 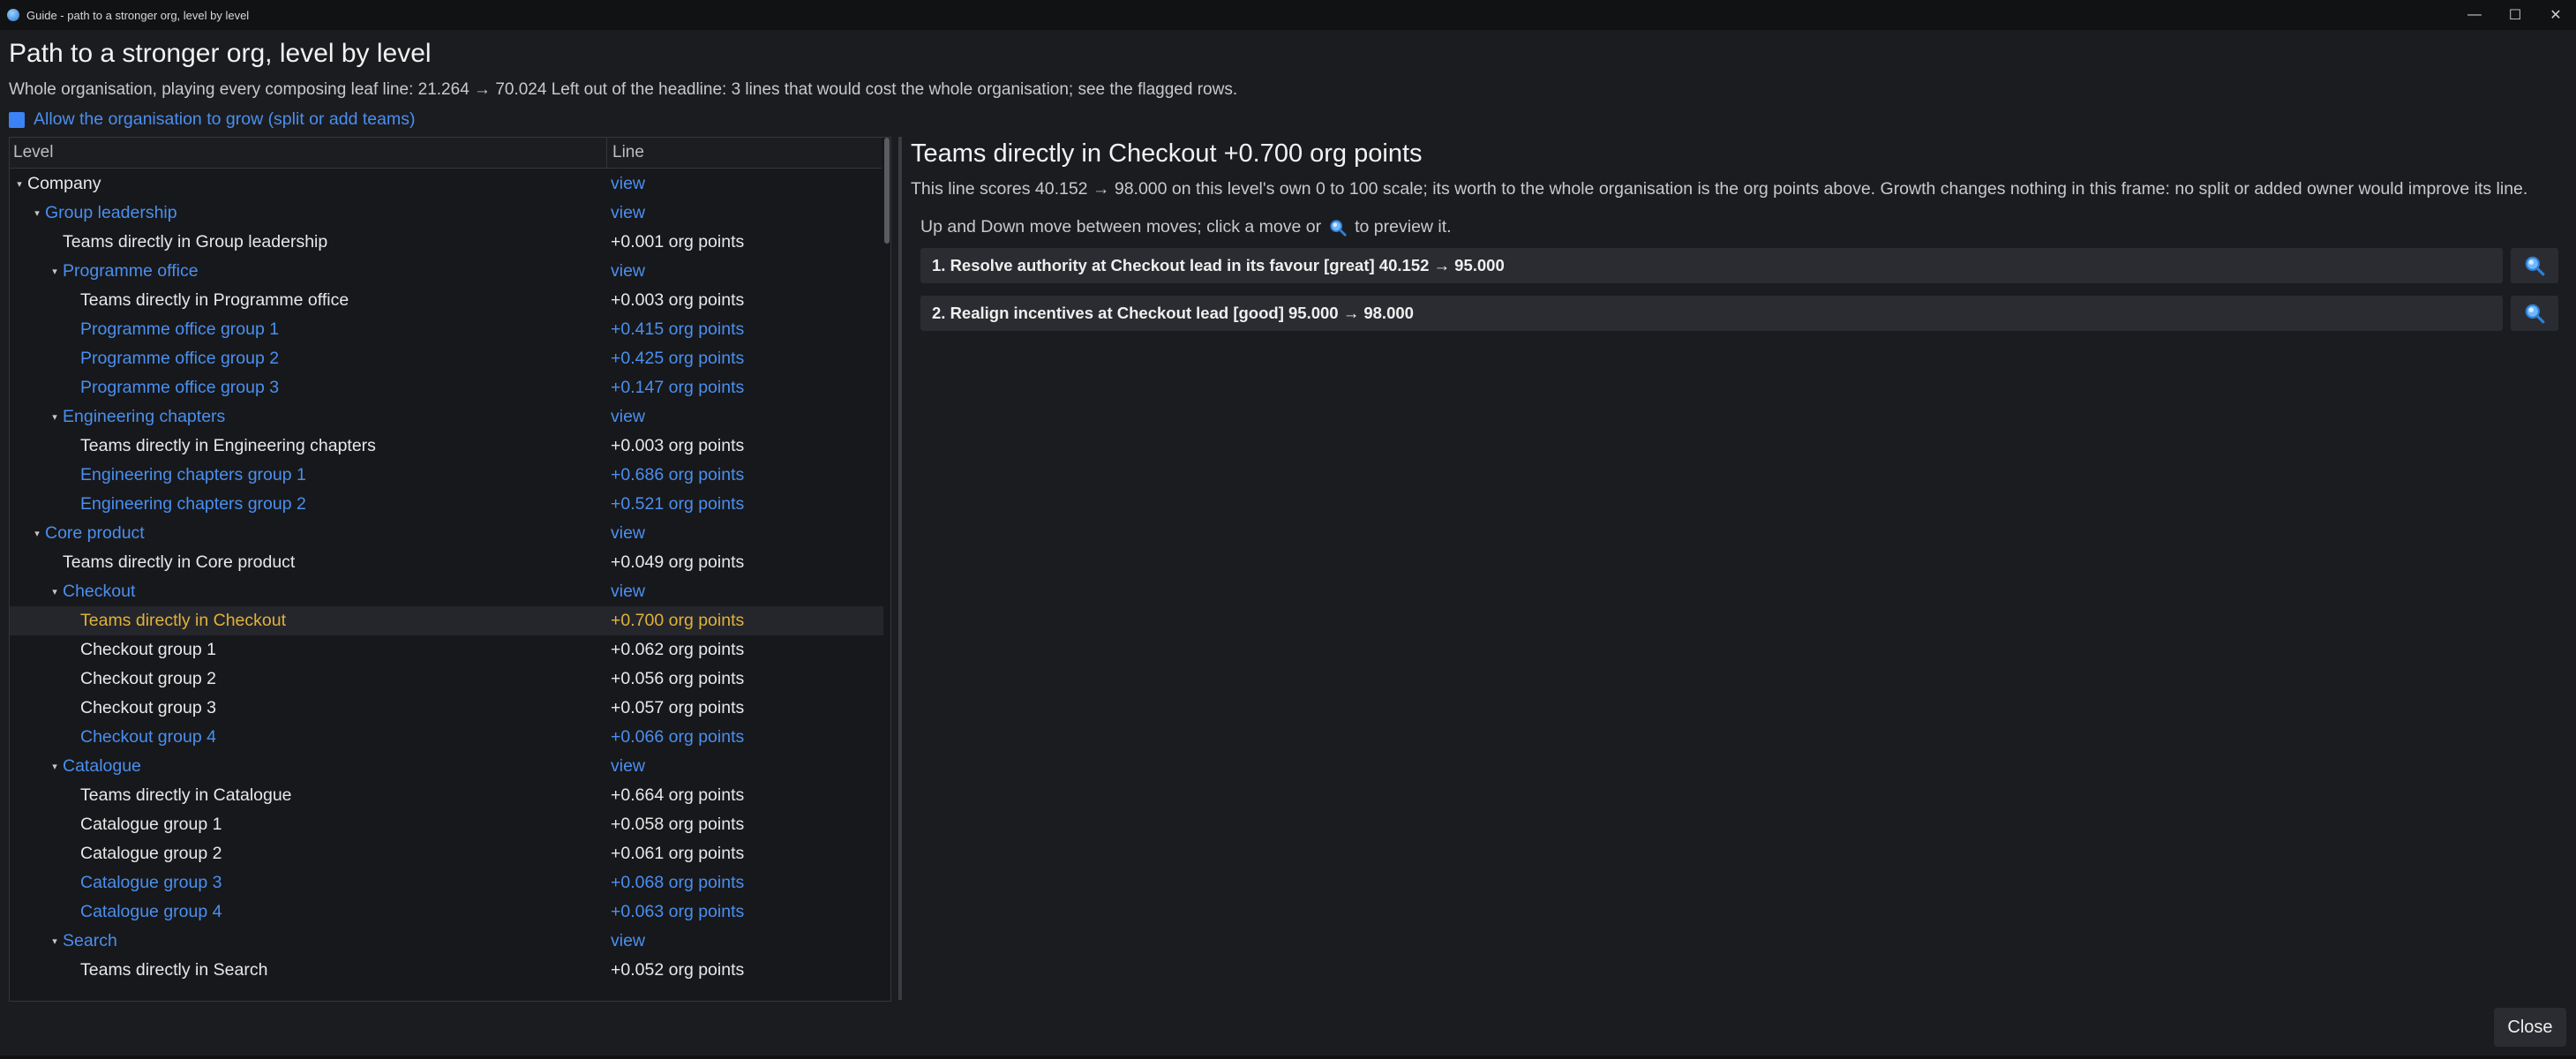 What do you see at coordinates (446, 533) in the screenshot?
I see `tree-row: ▾ Core product view` at bounding box center [446, 533].